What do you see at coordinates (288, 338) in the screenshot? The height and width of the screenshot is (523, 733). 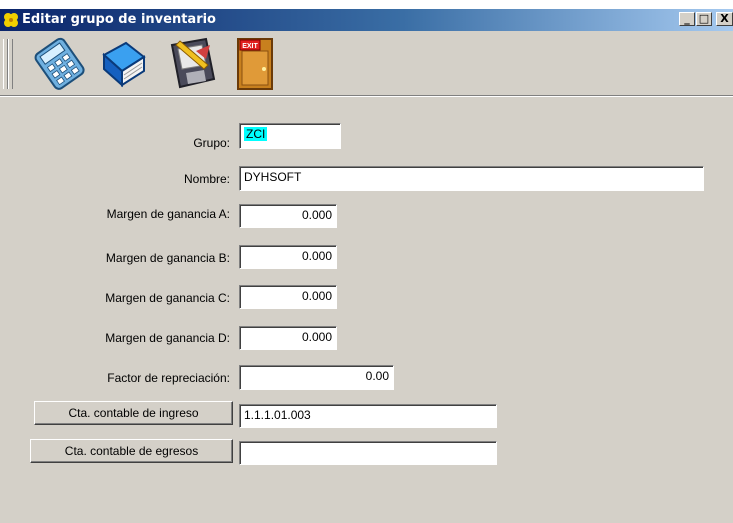 I see `margen-d-field: 0.000` at bounding box center [288, 338].